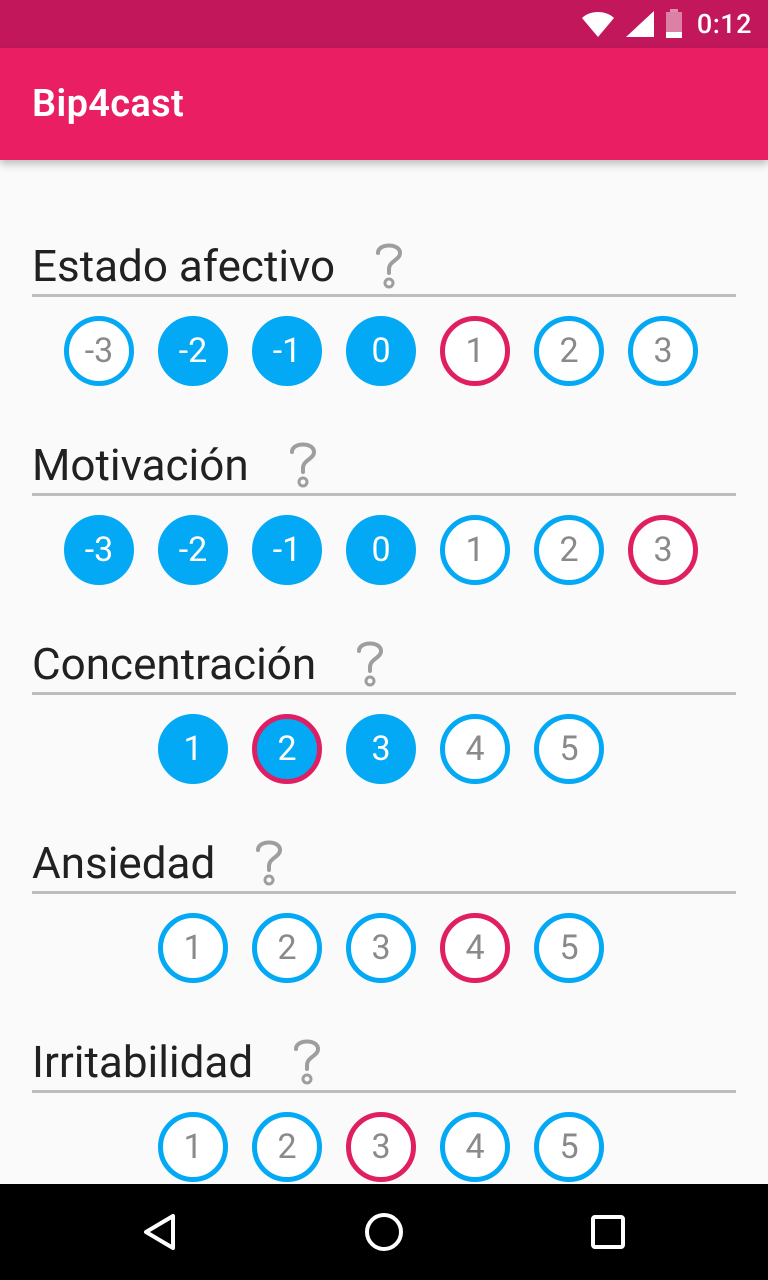 The width and height of the screenshot is (768, 1280). Describe the element at coordinates (597, 24) in the screenshot. I see `wifi-icon` at that location.